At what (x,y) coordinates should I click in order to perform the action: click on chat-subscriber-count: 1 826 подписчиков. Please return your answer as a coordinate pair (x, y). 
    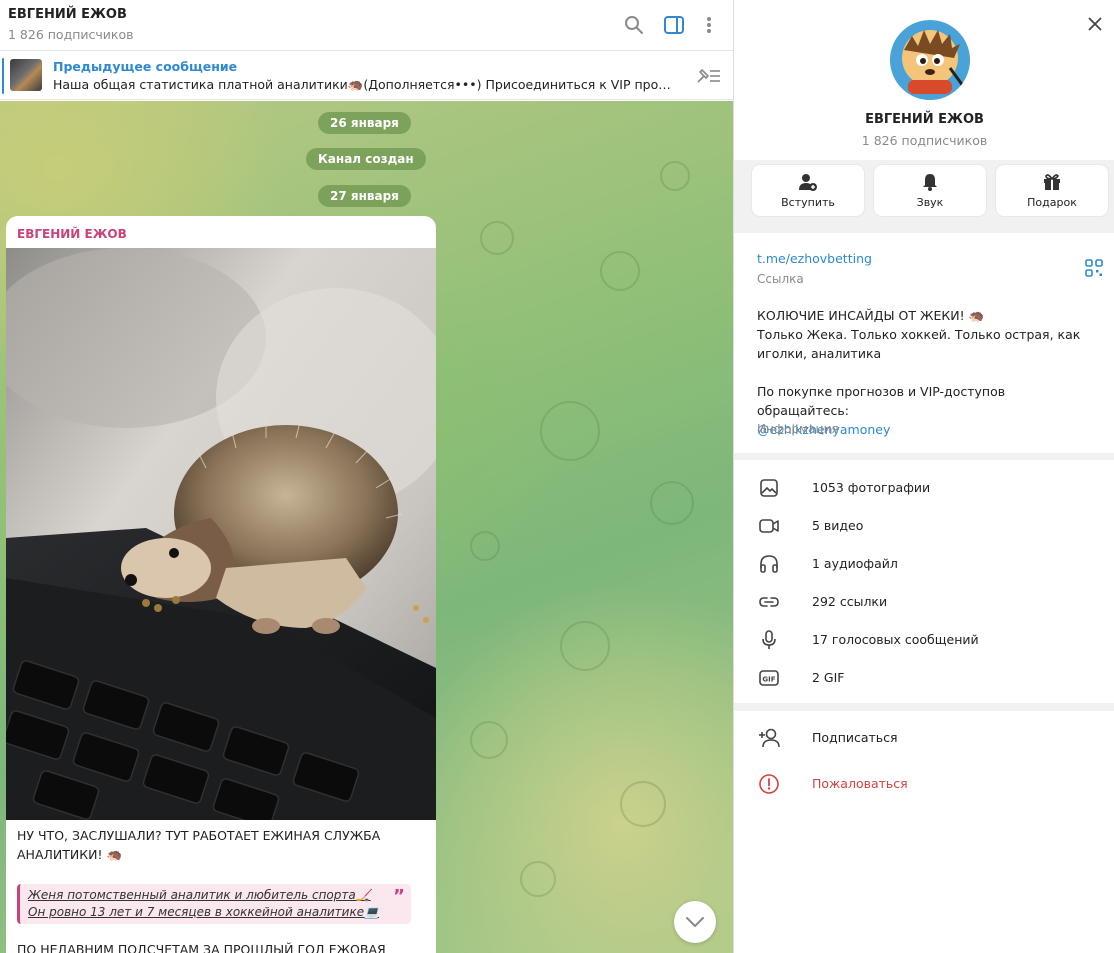
    Looking at the image, I should click on (71, 34).